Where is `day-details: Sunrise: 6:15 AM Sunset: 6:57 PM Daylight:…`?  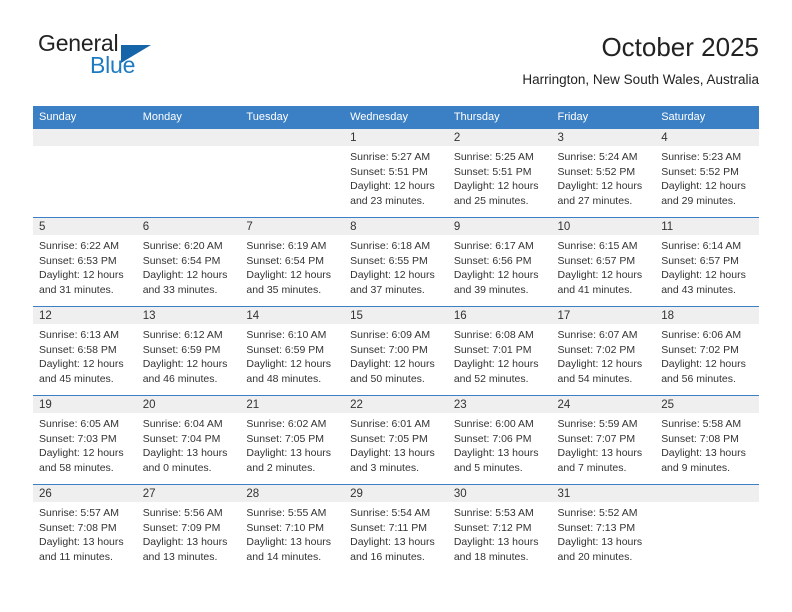 day-details: Sunrise: 6:15 AM Sunset: 6:57 PM Daylight:… is located at coordinates (604, 266).